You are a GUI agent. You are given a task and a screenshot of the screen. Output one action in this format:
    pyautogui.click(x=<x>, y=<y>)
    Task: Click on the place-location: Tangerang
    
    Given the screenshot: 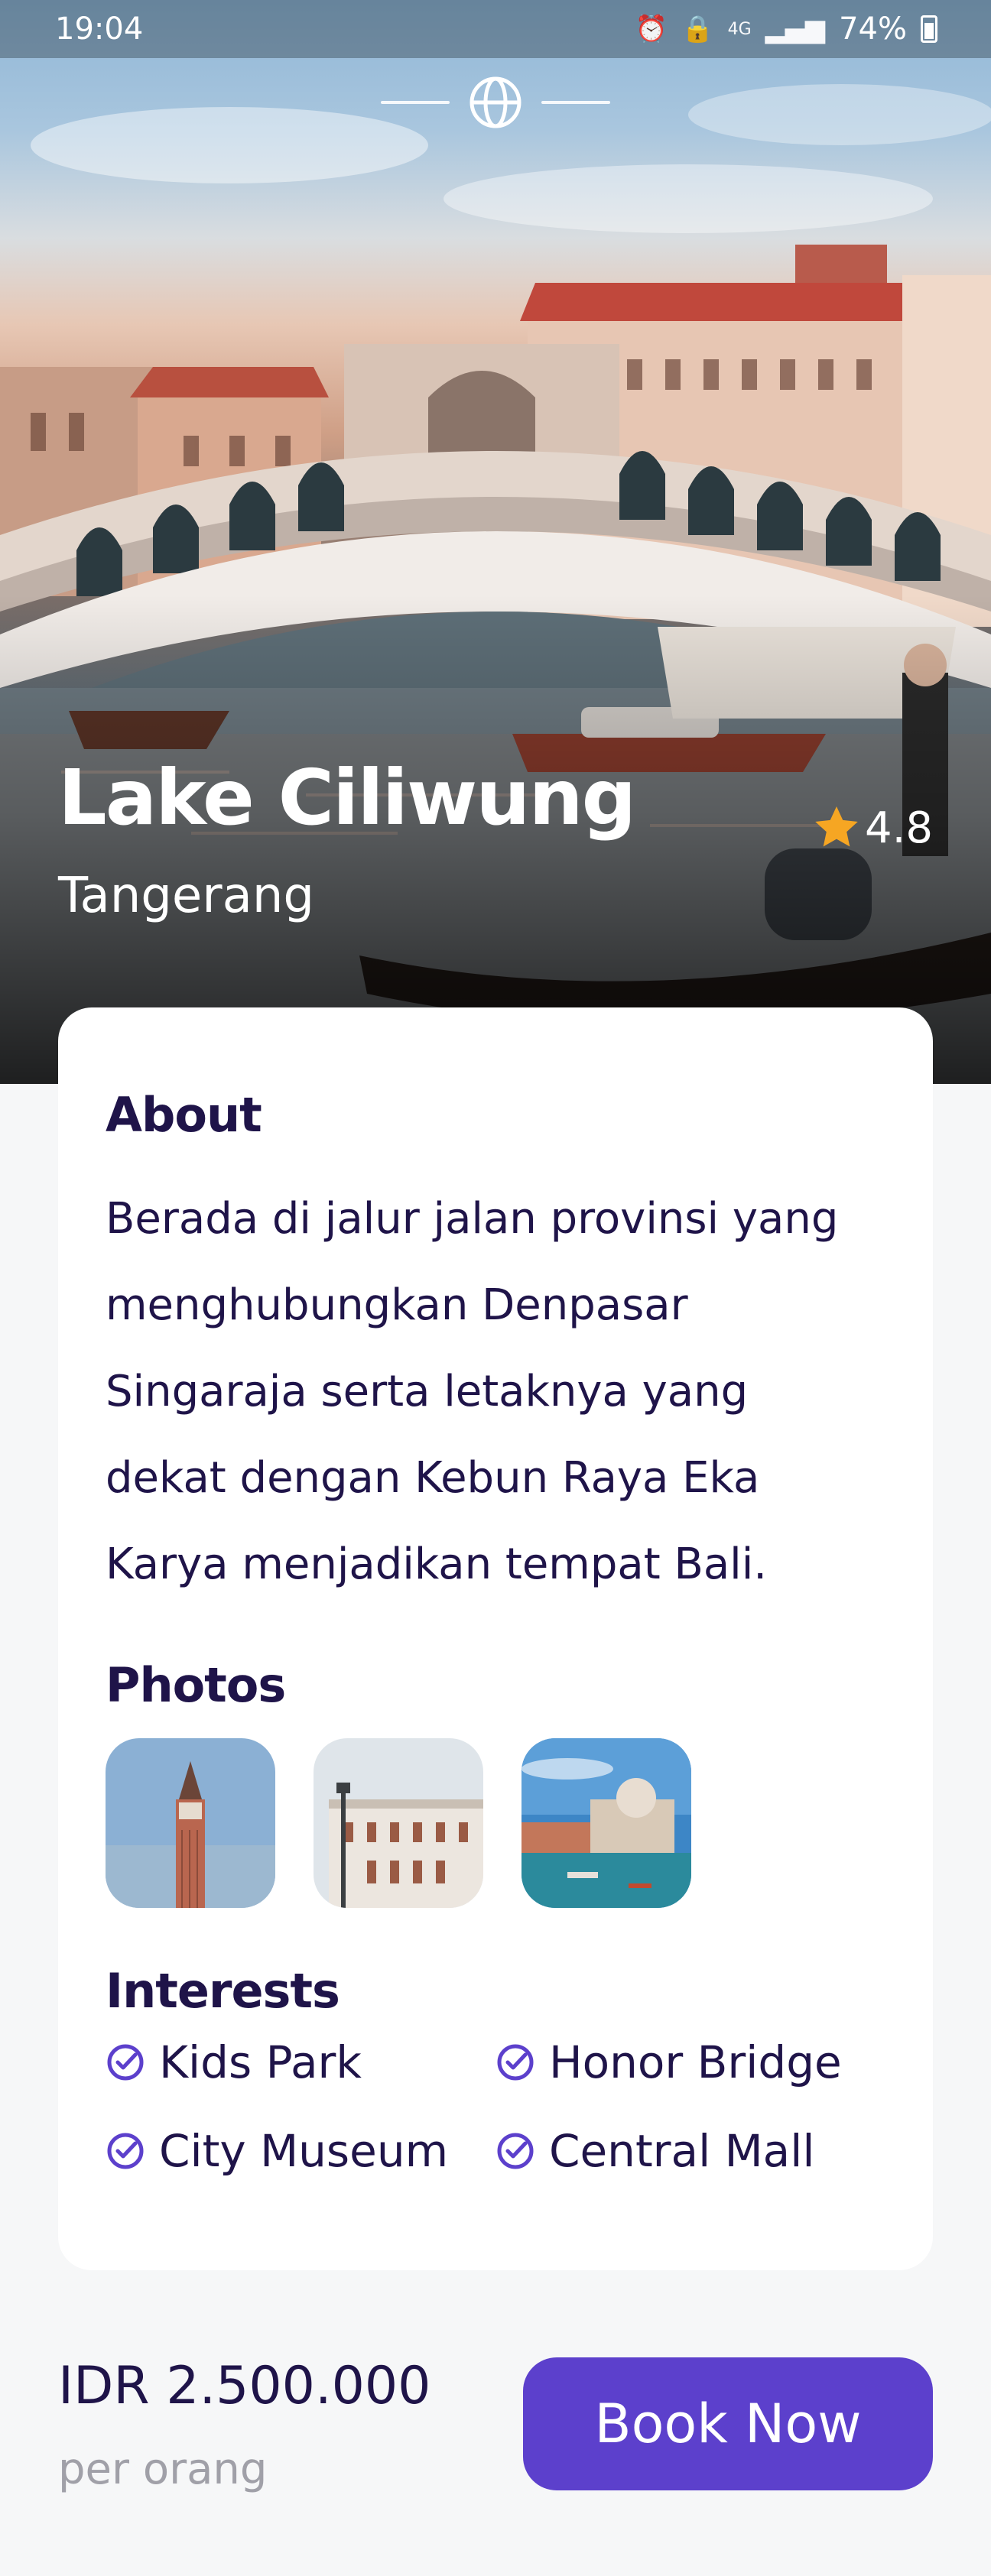 What is the action you would take?
    pyautogui.click(x=186, y=896)
    